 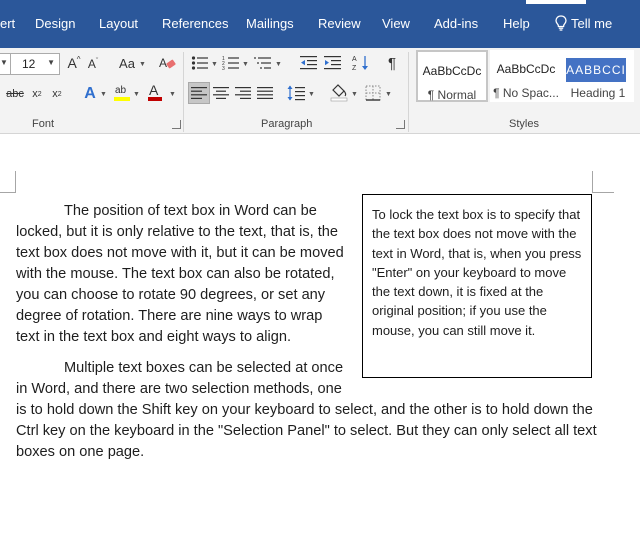 I want to click on shrink-font-icon: Aˇ, so click(x=93, y=64).